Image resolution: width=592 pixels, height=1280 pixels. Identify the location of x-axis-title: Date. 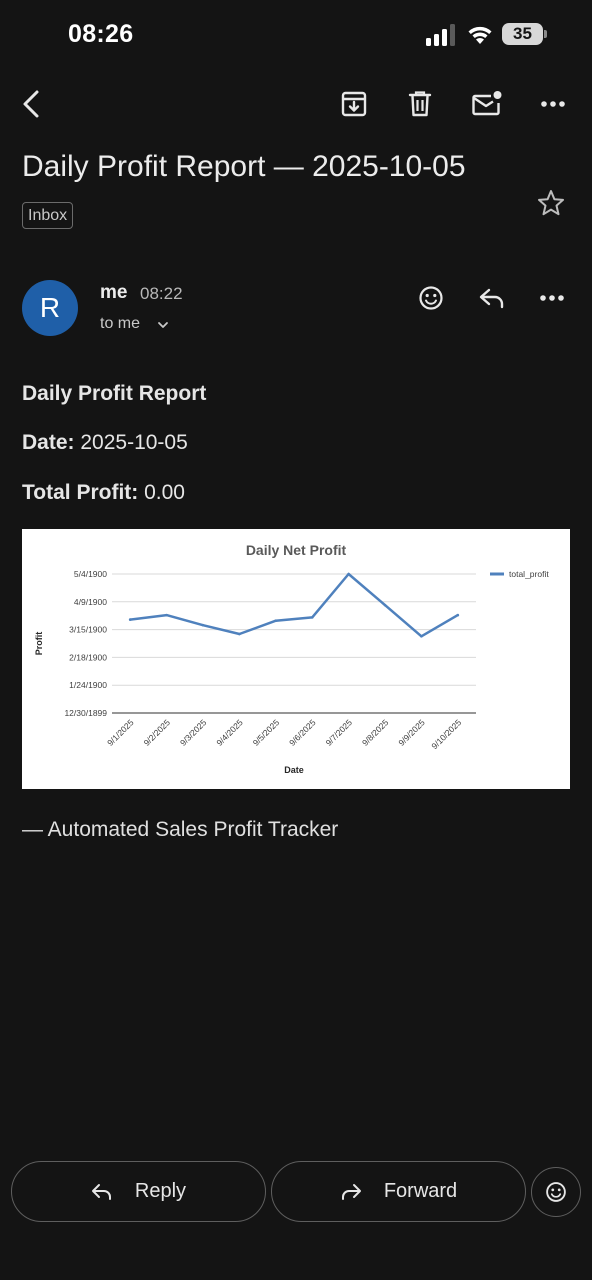
(294, 770).